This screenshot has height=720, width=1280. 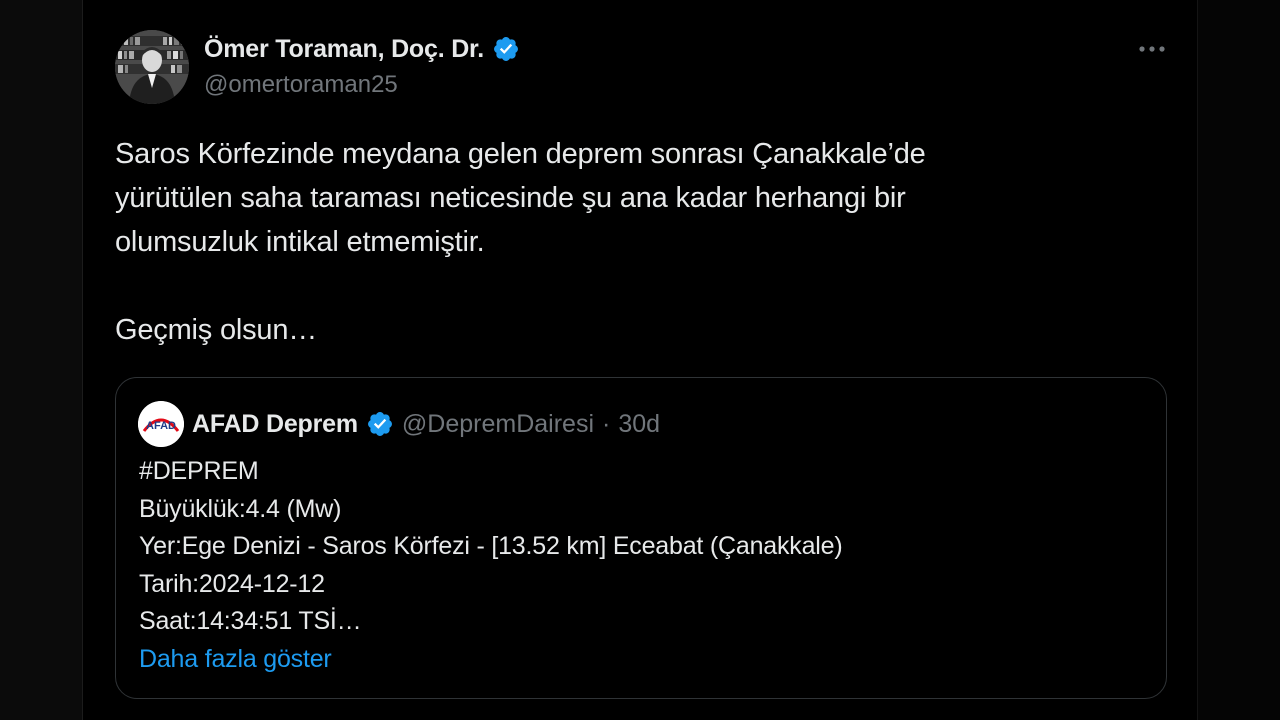 I want to click on quoted-tweet-timestamp: 30d, so click(x=639, y=424).